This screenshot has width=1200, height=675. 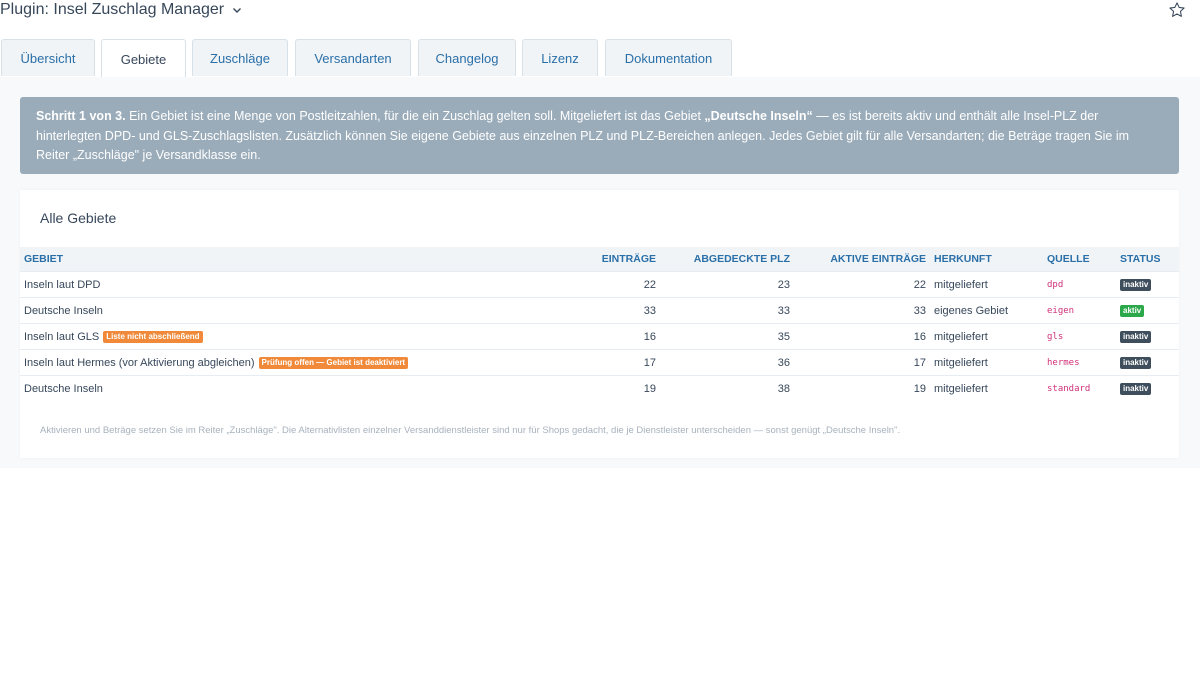 I want to click on plugin-title-dropdown: Plugin: Insel Zuschlag Manager, so click(x=121, y=10).